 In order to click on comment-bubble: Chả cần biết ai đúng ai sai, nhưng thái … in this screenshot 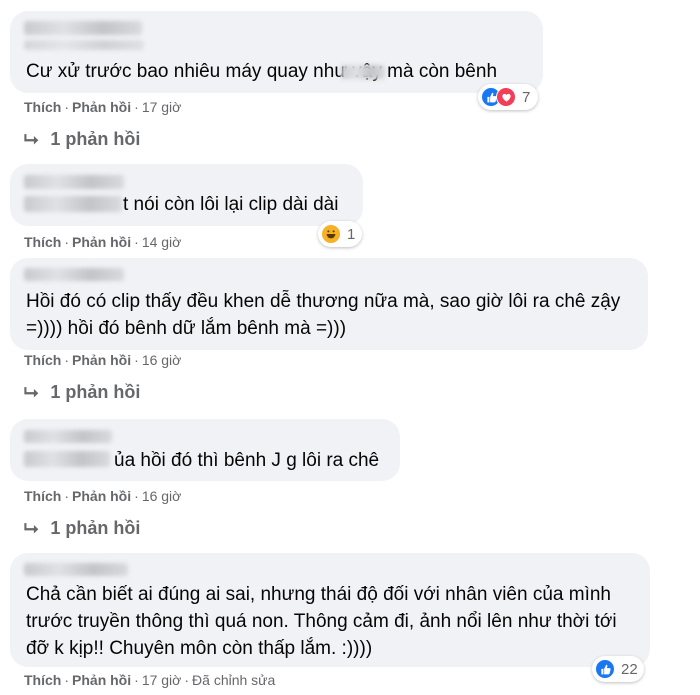, I will do `click(330, 610)`.